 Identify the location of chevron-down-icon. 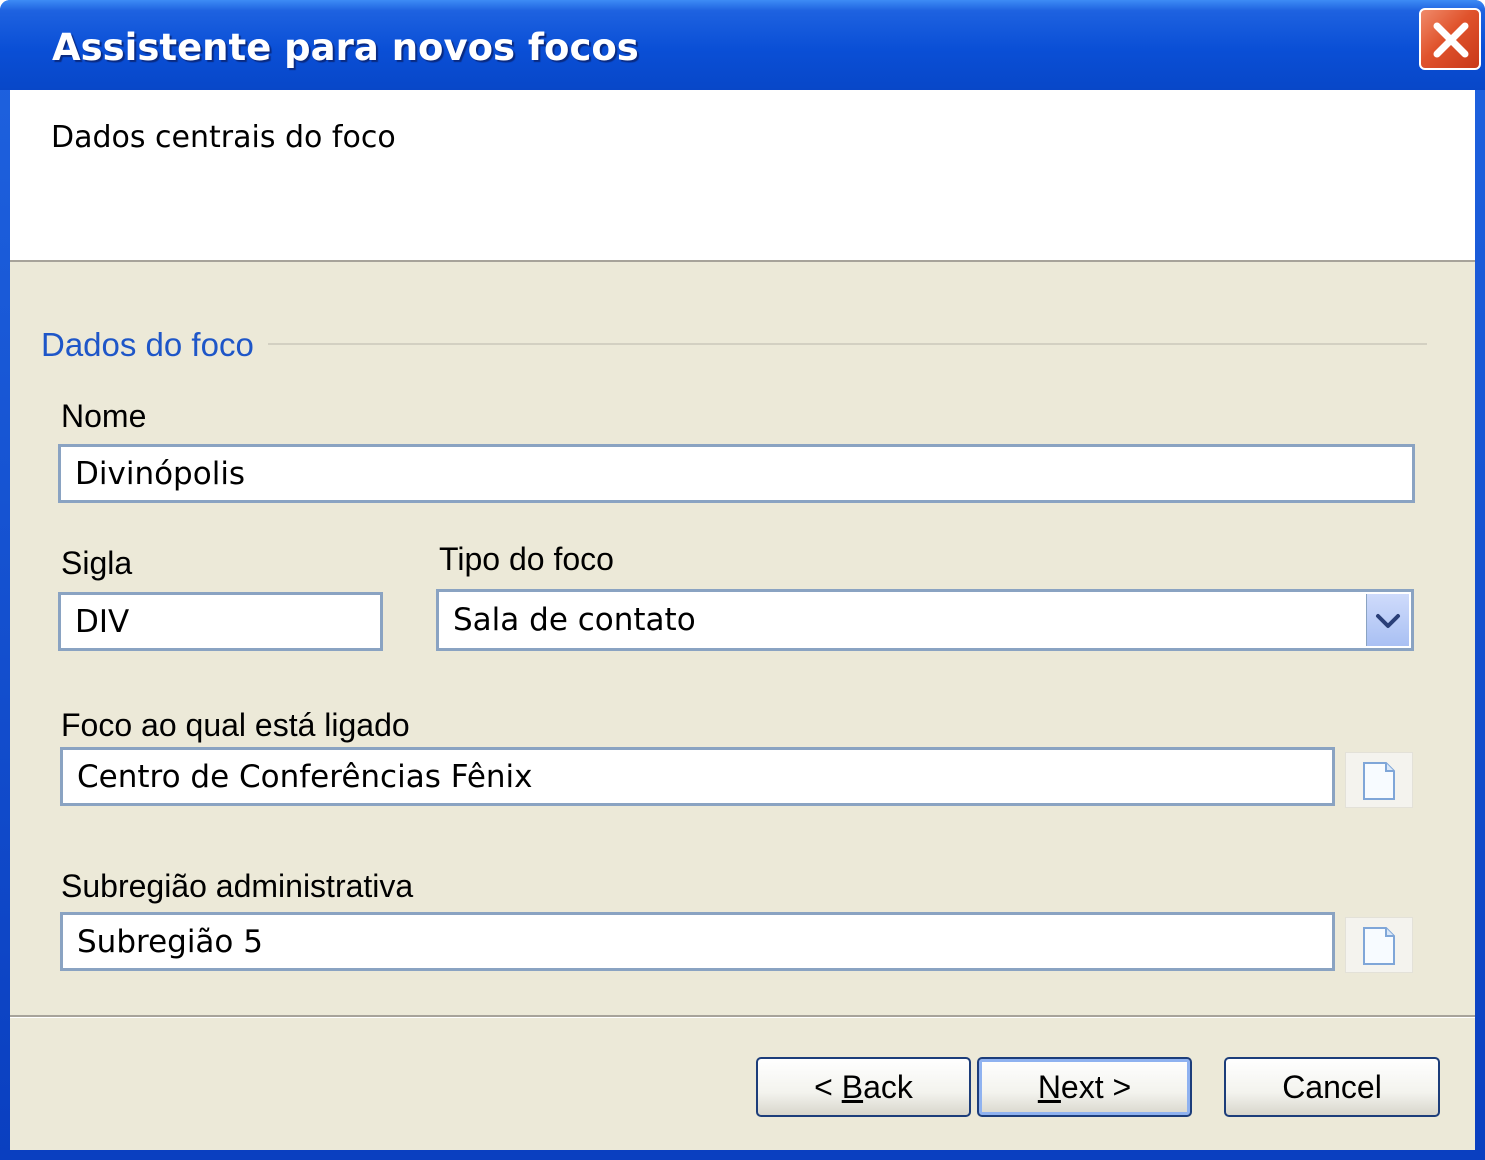
(1388, 621).